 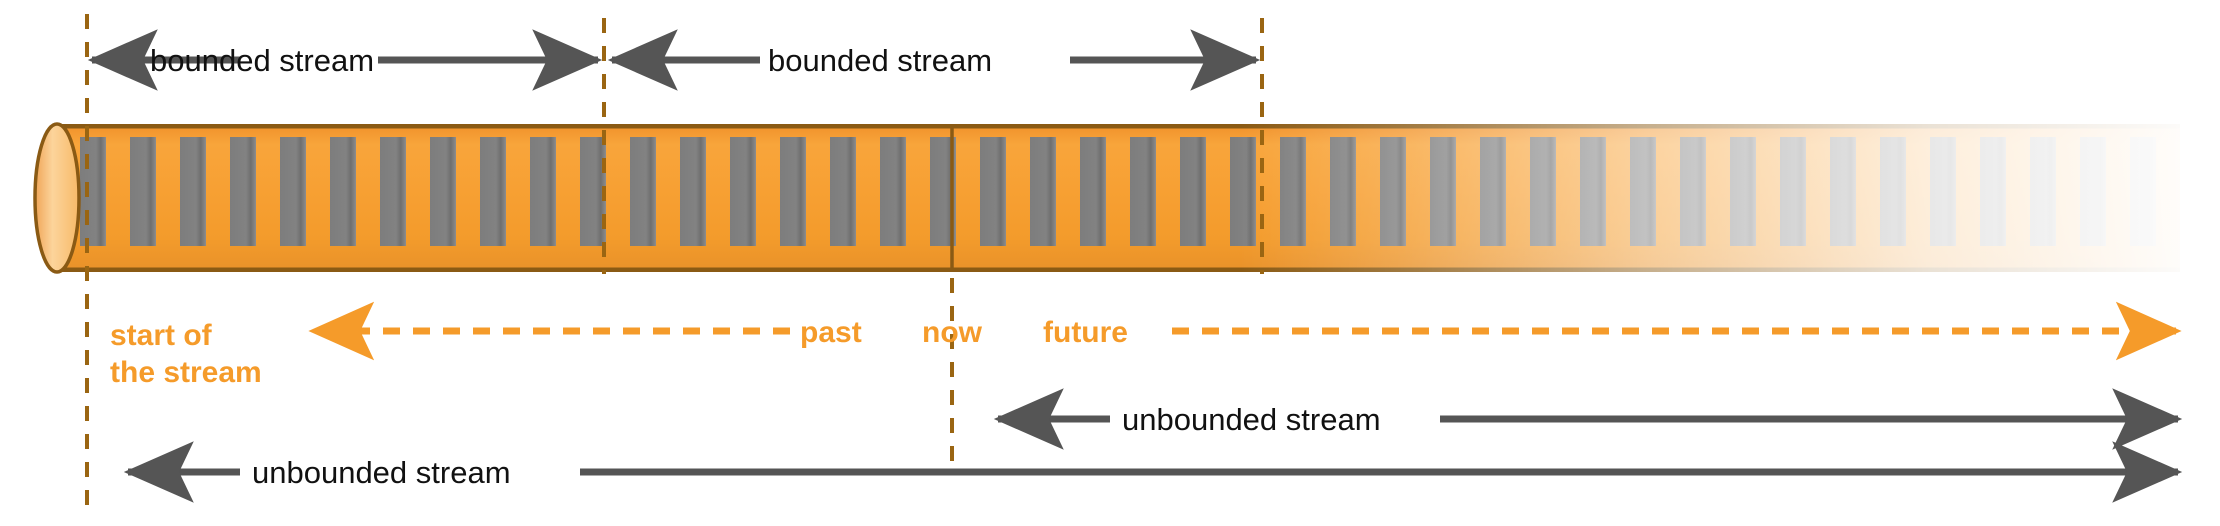 What do you see at coordinates (186, 372) in the screenshot?
I see `start-of-stream-label-line2: the stream` at bounding box center [186, 372].